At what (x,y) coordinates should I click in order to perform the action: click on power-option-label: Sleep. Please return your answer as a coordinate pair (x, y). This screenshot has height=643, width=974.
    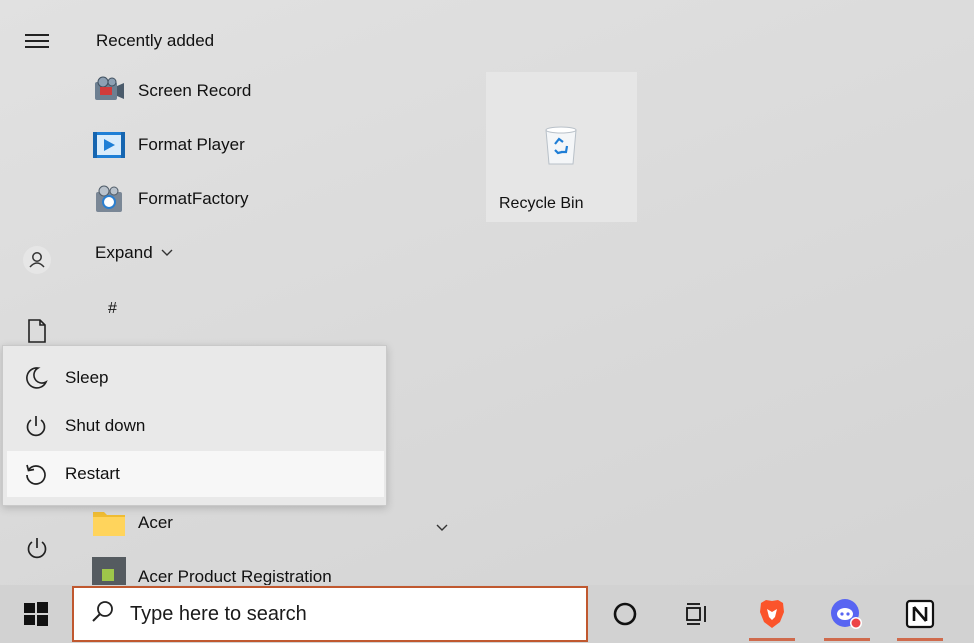
    Looking at the image, I should click on (87, 377).